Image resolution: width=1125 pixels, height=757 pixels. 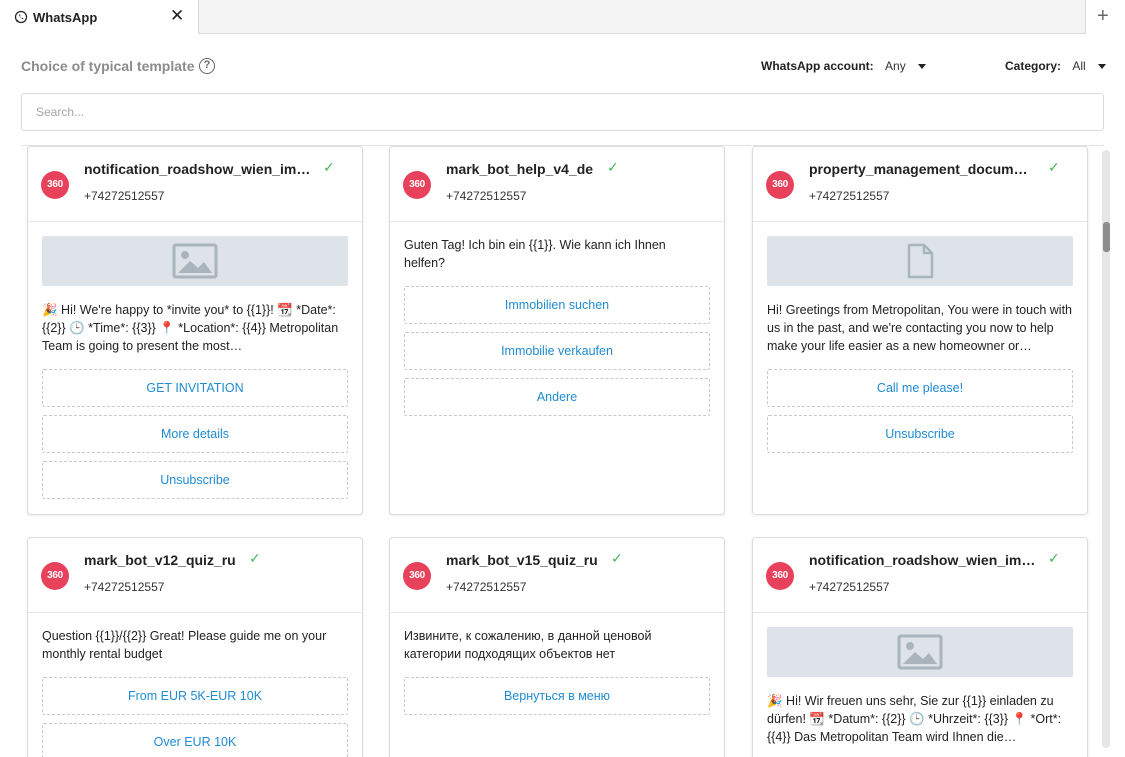 I want to click on search-box, so click(x=562, y=112).